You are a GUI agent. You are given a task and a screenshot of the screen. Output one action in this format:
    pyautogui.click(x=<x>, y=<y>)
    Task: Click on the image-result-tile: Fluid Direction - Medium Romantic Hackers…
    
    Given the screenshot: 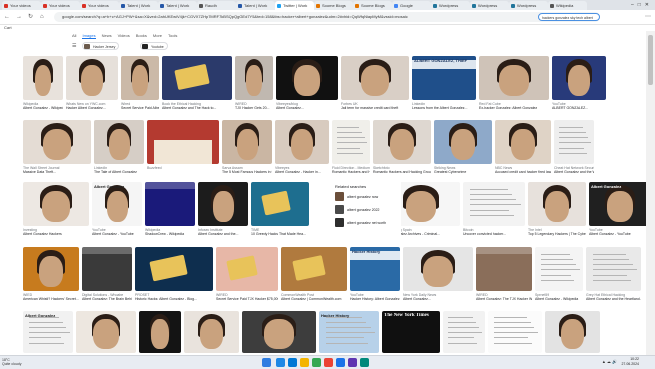 What is the action you would take?
    pyautogui.click(x=351, y=148)
    